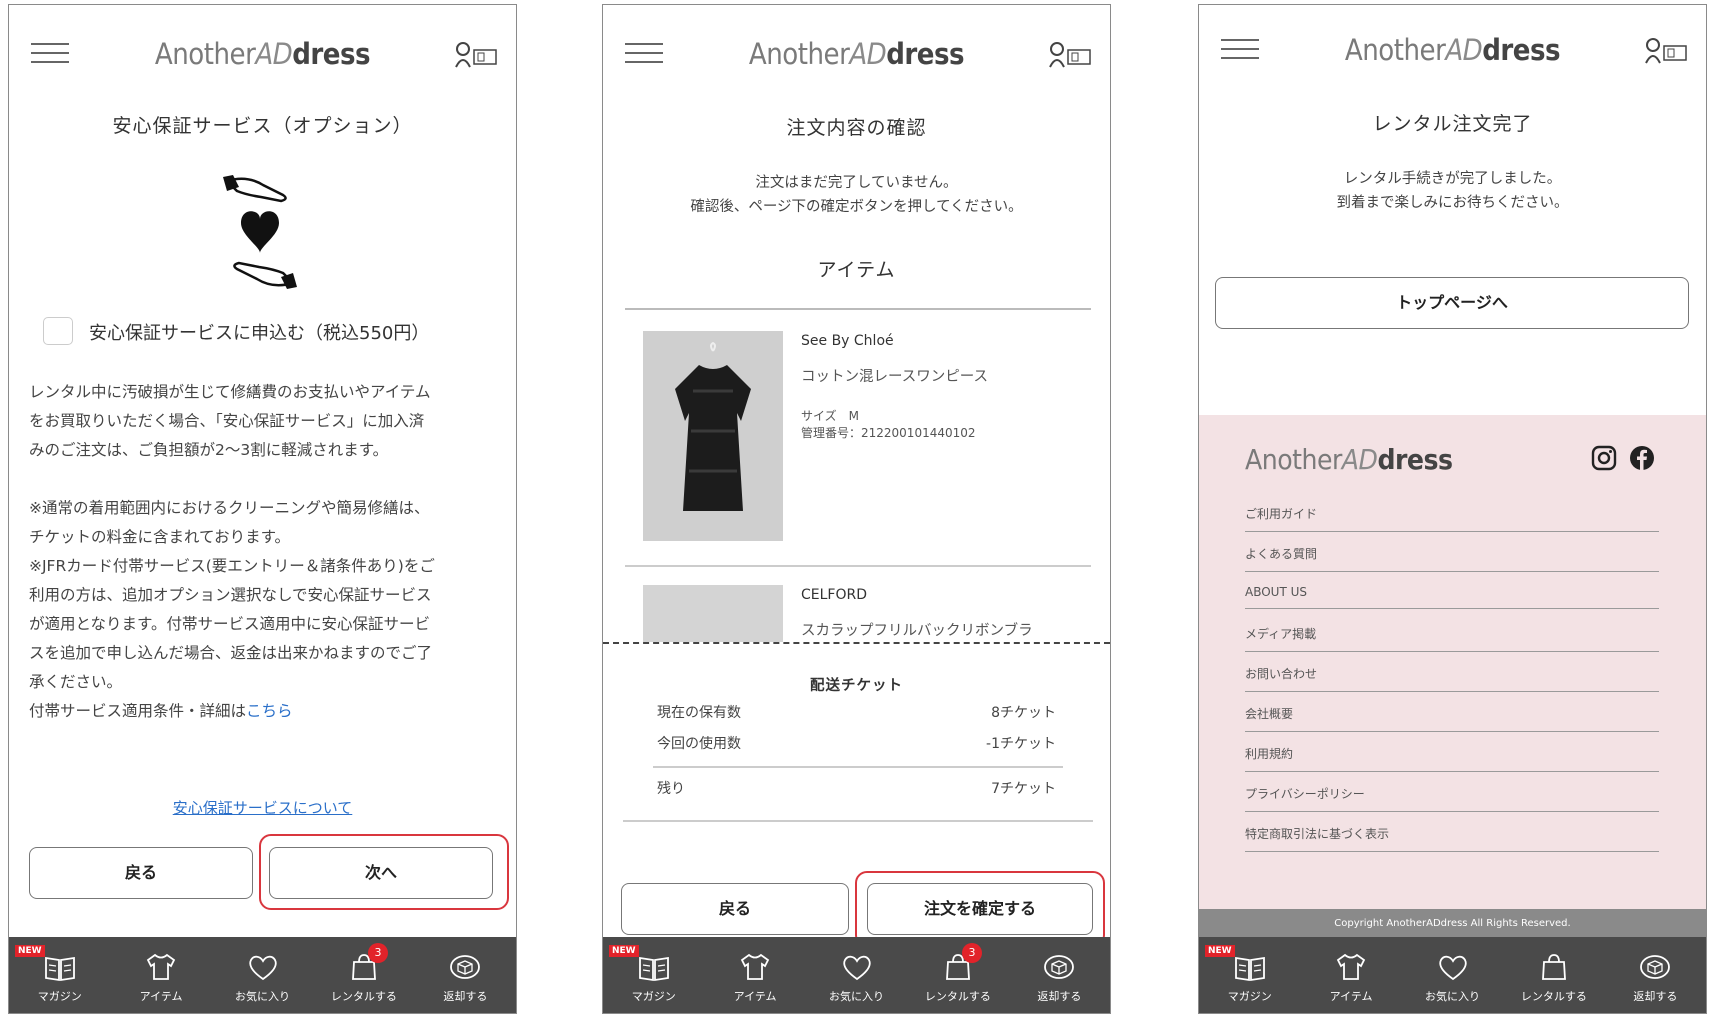 Image resolution: width=1712 pixels, height=1020 pixels. Describe the element at coordinates (830, 416) in the screenshot. I see `item-size: サイズ M` at that location.